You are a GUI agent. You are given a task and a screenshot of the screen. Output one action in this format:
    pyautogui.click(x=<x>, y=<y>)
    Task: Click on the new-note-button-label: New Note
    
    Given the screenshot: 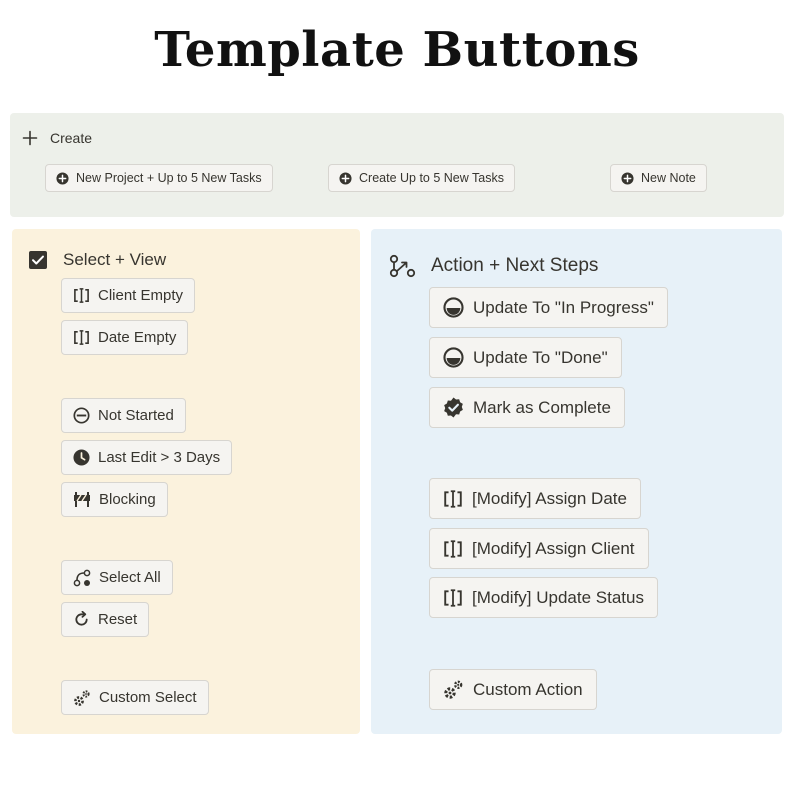 What is the action you would take?
    pyautogui.click(x=668, y=178)
    